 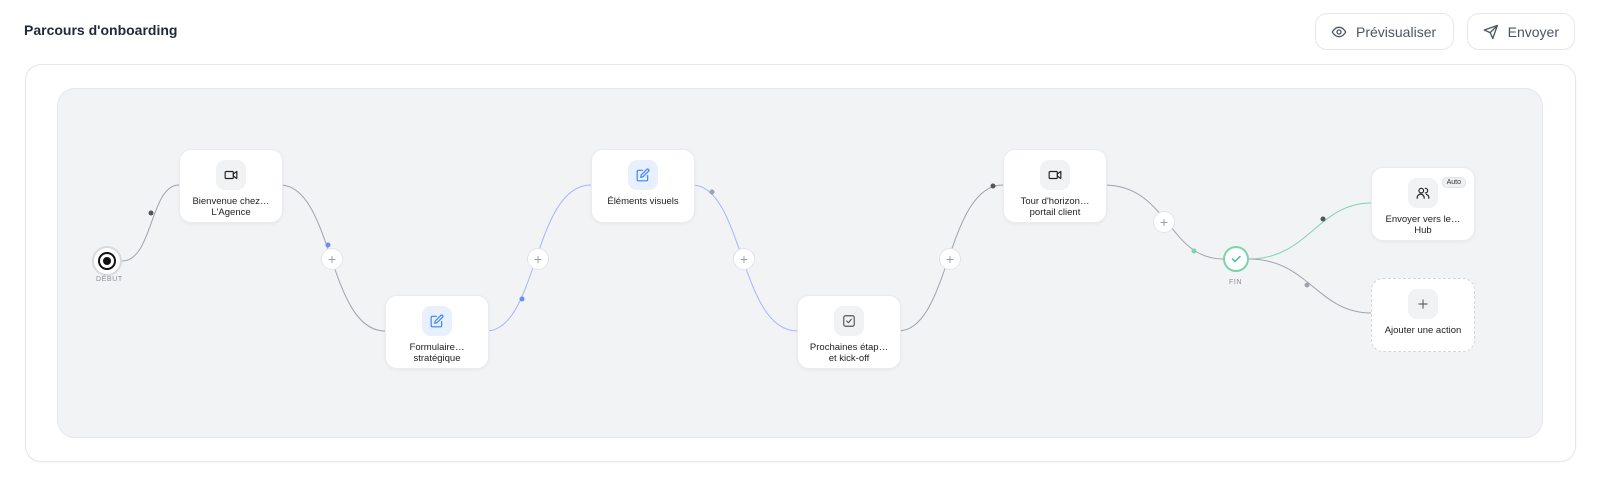 I want to click on auto-badge: Auto, so click(x=1453, y=182).